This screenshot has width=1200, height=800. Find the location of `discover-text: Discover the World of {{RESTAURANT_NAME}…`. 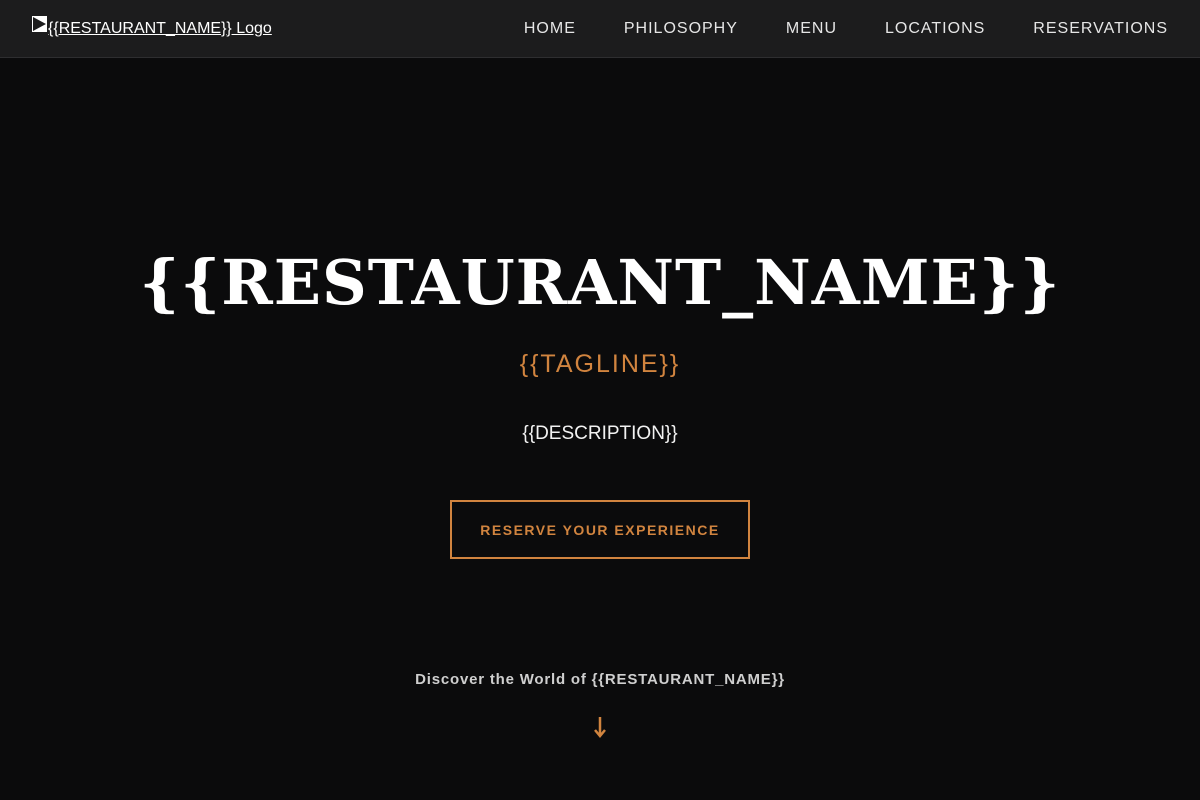

discover-text: Discover the World of {{RESTAURANT_NAME}… is located at coordinates (600, 679).